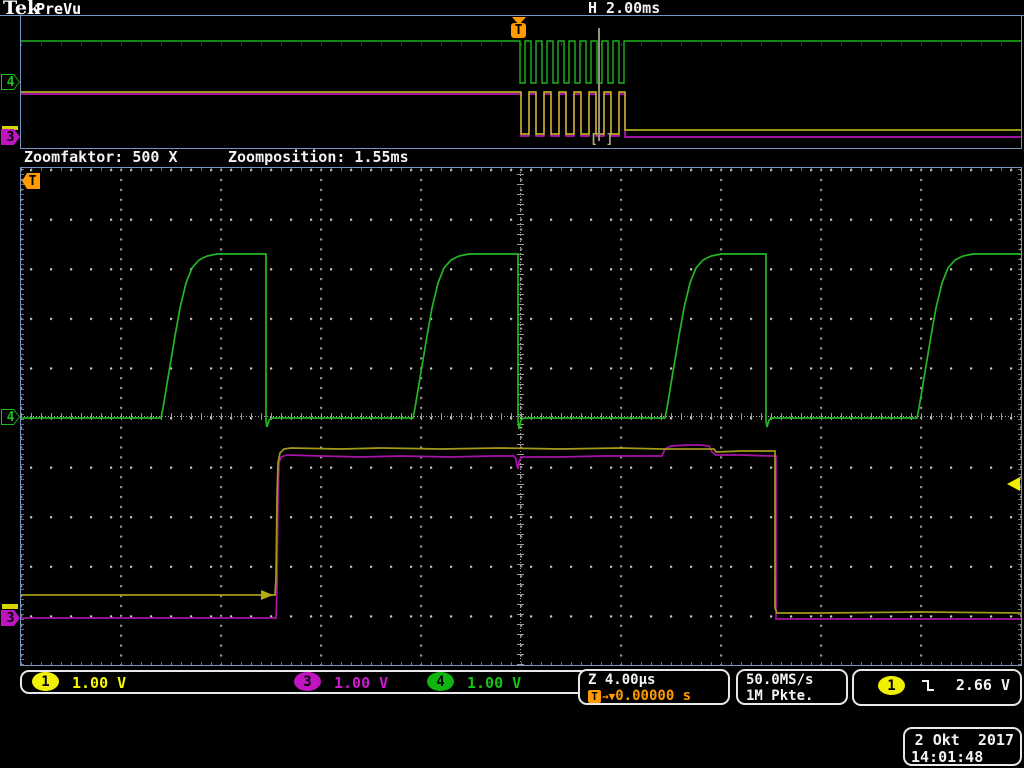  What do you see at coordinates (521, 113) in the screenshot?
I see `ch1-overview-trace` at bounding box center [521, 113].